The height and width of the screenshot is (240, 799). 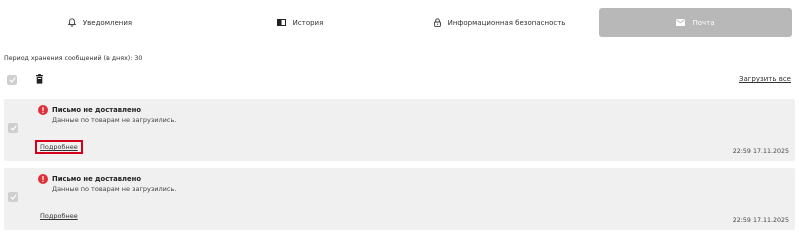 I want to click on tab-mail: Почта, so click(x=695, y=22).